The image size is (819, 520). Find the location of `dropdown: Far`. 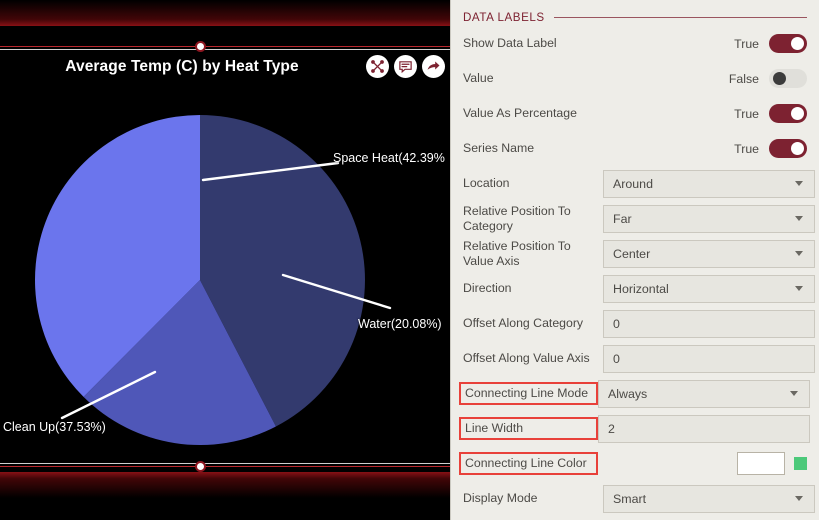

dropdown: Far is located at coordinates (709, 218).